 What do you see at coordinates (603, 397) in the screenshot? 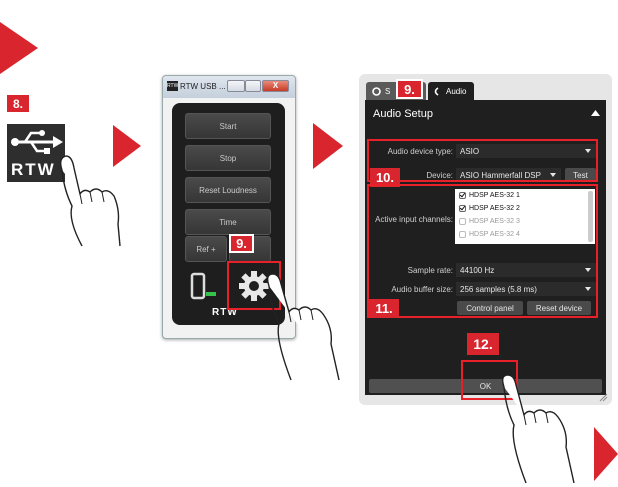
I see `resize-grip-icon` at bounding box center [603, 397].